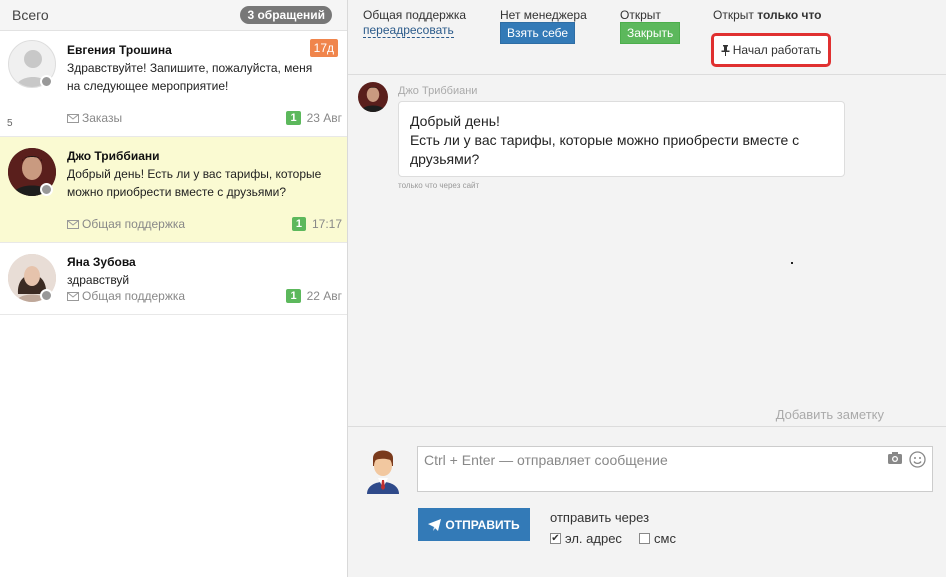 The image size is (946, 577). What do you see at coordinates (917, 459) in the screenshot?
I see `smile-icon` at bounding box center [917, 459].